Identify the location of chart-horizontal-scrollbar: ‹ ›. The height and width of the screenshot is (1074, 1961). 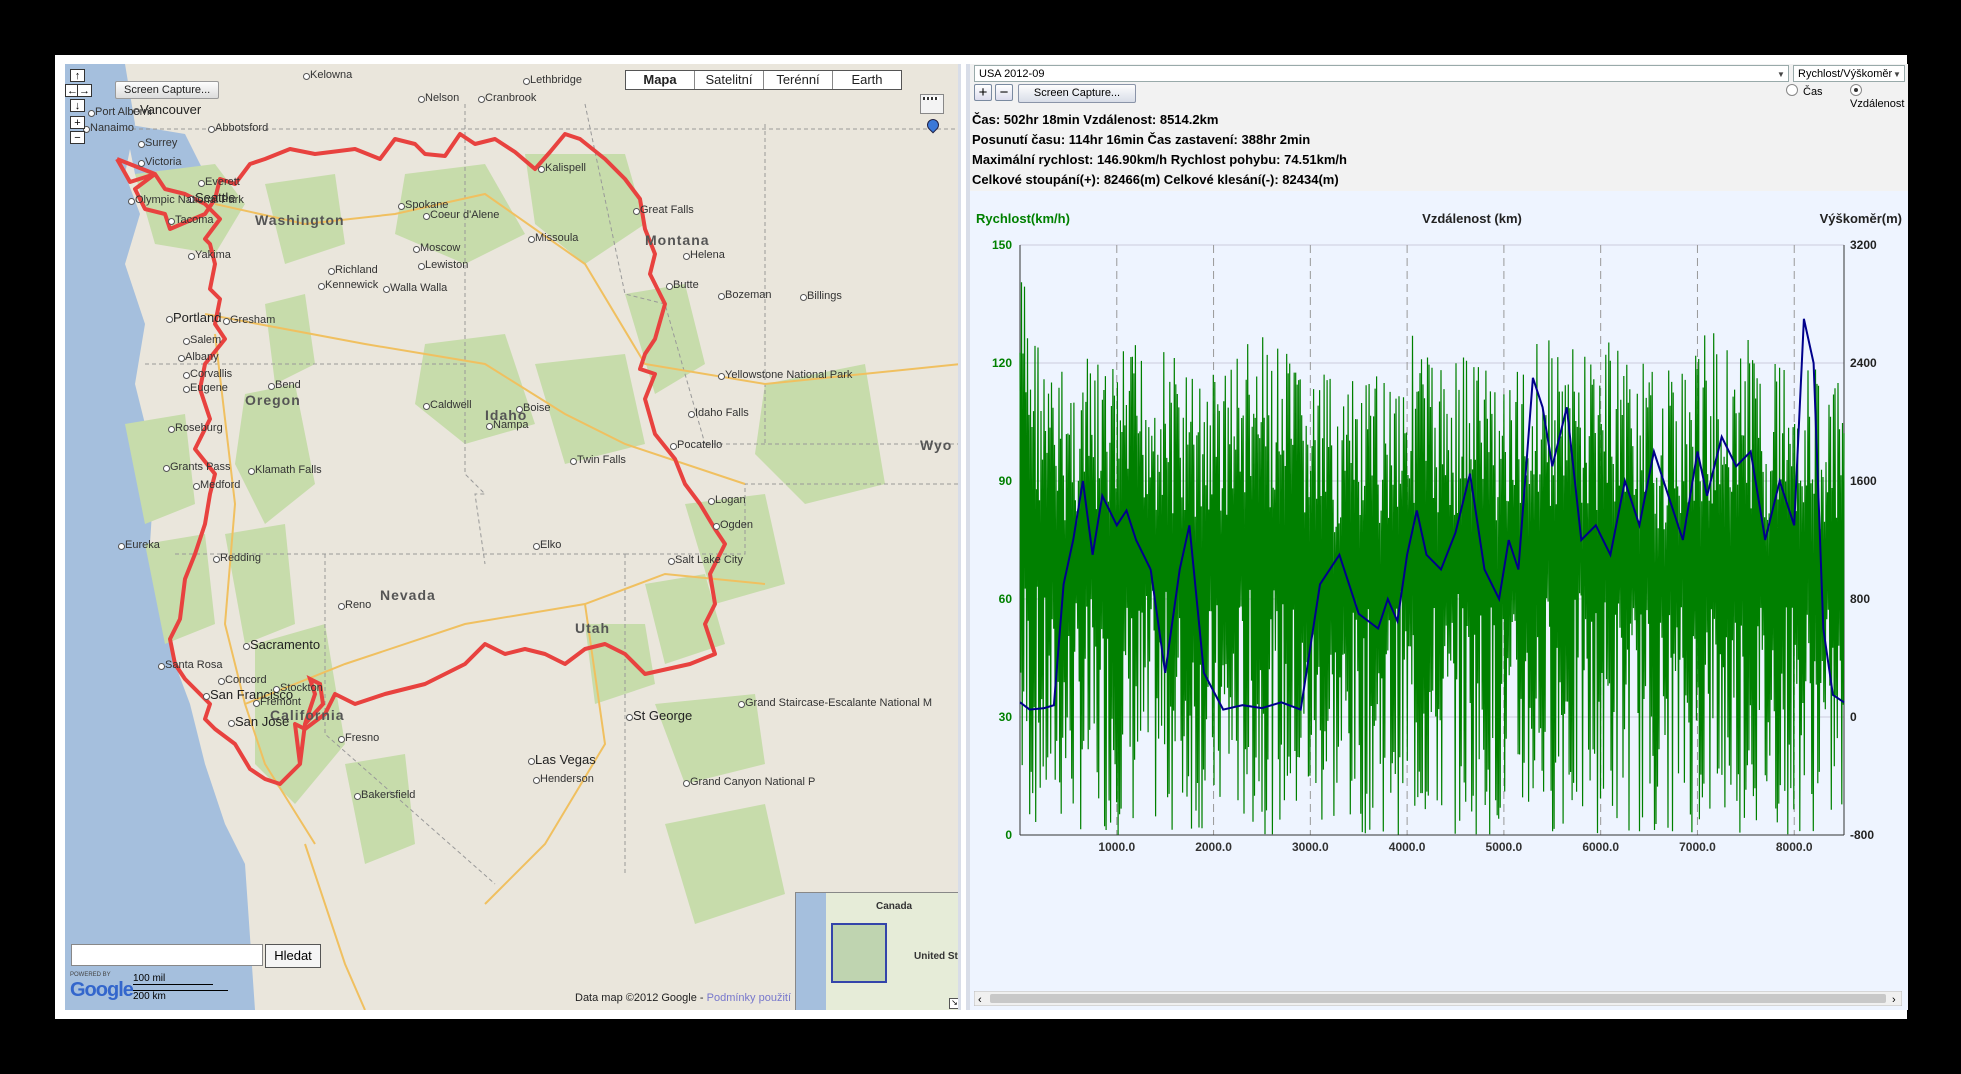
(1438, 998).